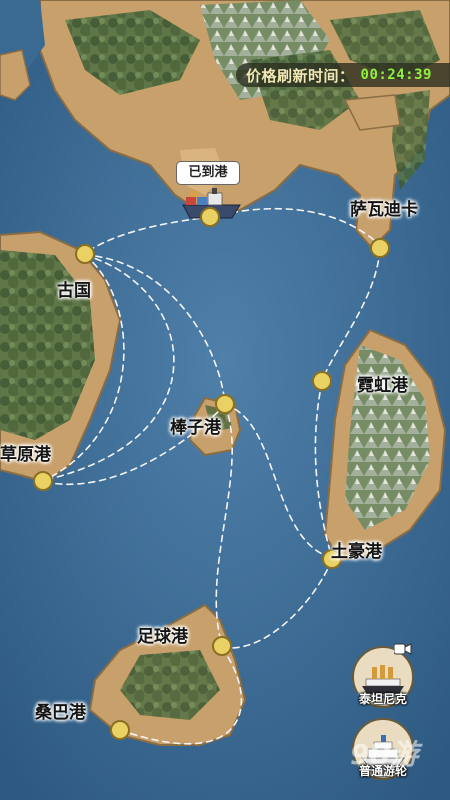 The height and width of the screenshot is (800, 450). Describe the element at coordinates (208, 173) in the screenshot. I see `arrived-status-tag: 已到港` at that location.